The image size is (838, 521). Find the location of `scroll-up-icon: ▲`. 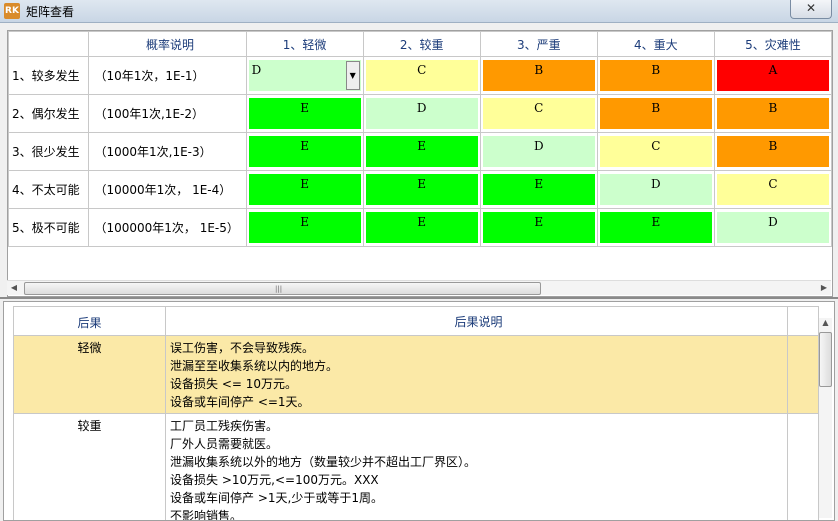

scroll-up-icon: ▲ is located at coordinates (825, 323).